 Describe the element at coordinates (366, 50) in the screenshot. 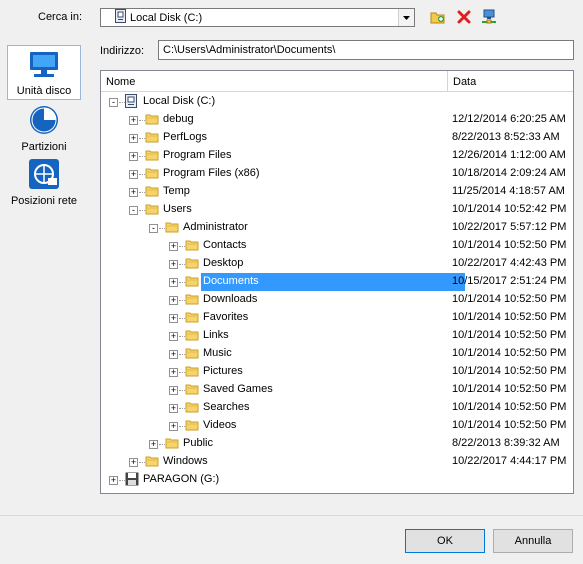

I see `address-field: C:\Users\Administrator\Documents\` at that location.